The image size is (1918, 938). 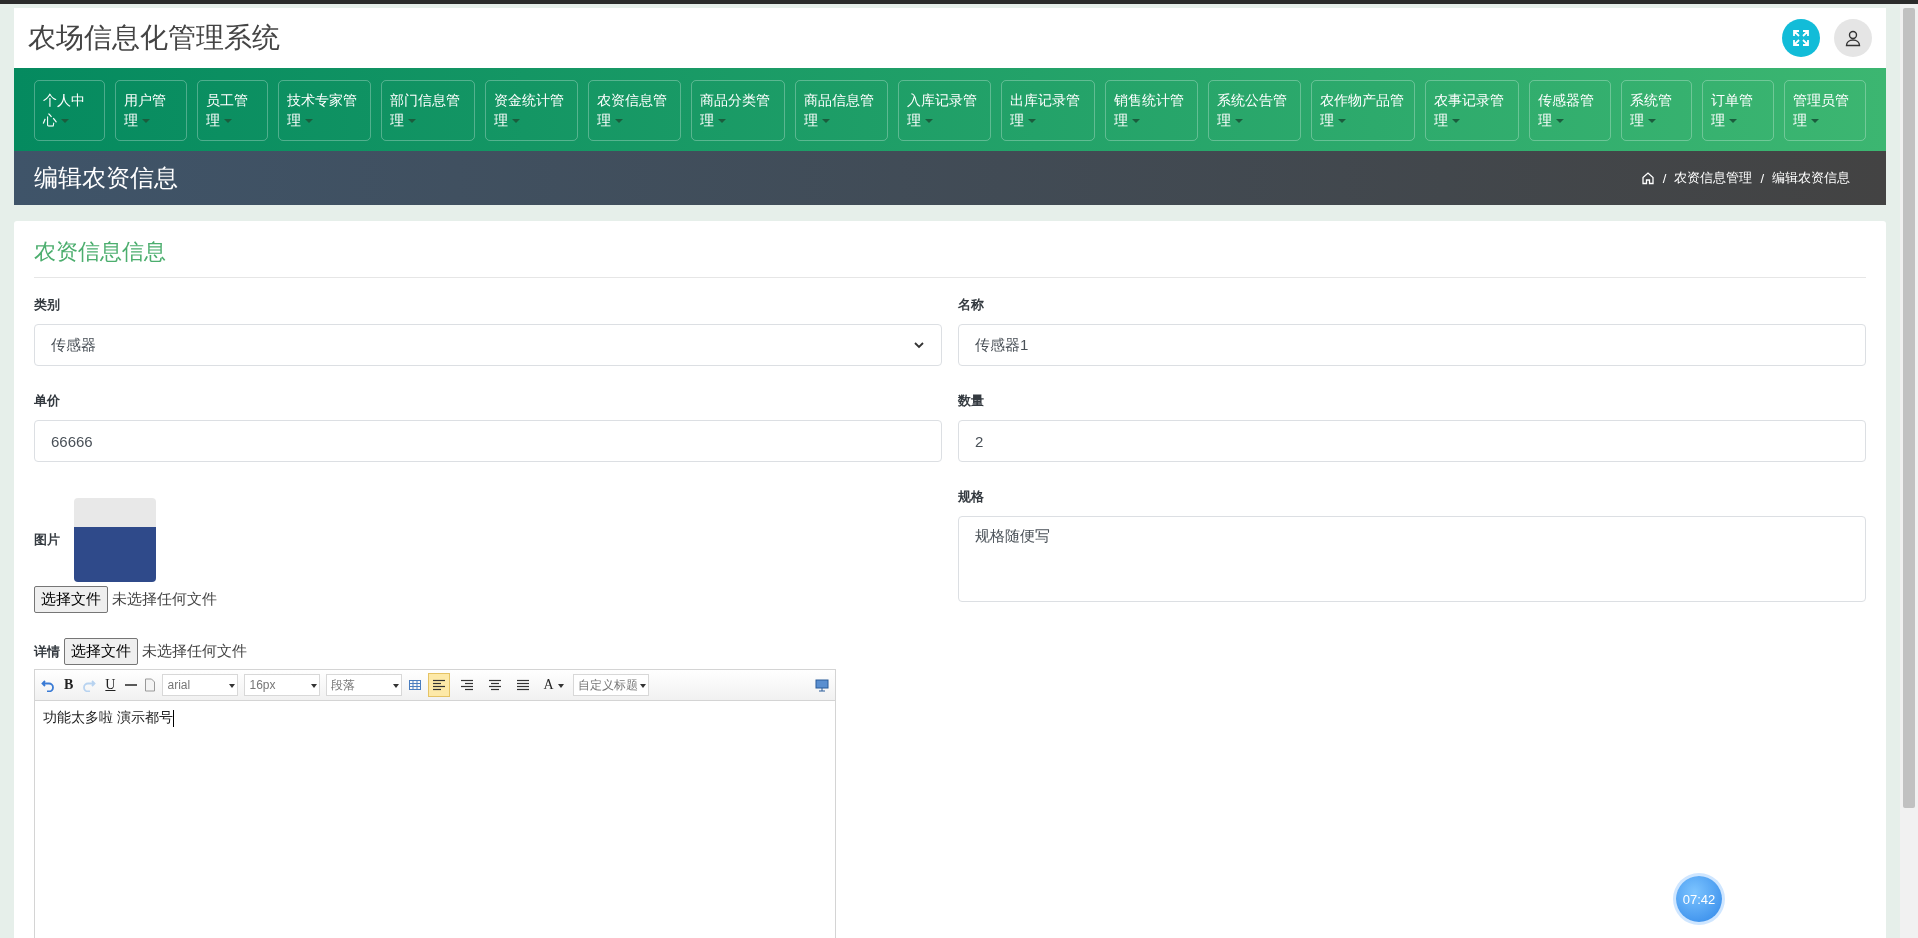 What do you see at coordinates (1570, 110) in the screenshot?
I see `nav-menu-item: 传感器管理` at bounding box center [1570, 110].